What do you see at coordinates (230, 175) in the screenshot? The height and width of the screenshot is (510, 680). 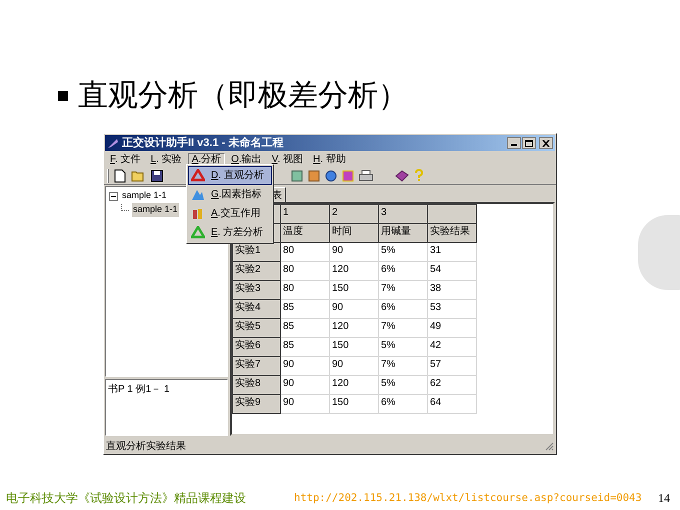 I see `menu-option: D. 直观分析` at bounding box center [230, 175].